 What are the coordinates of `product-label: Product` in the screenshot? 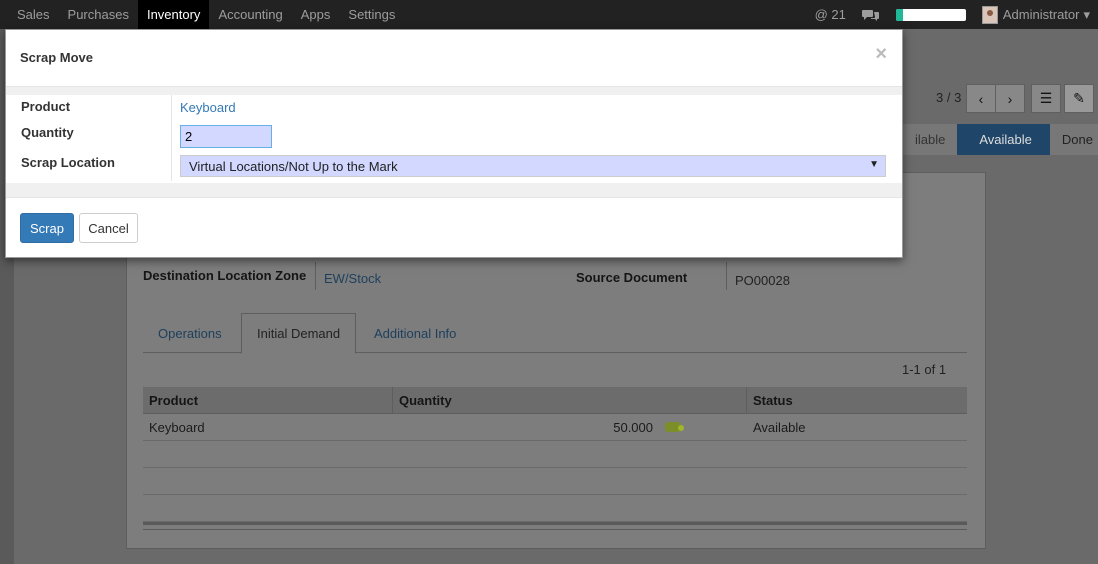 It's located at (46, 106).